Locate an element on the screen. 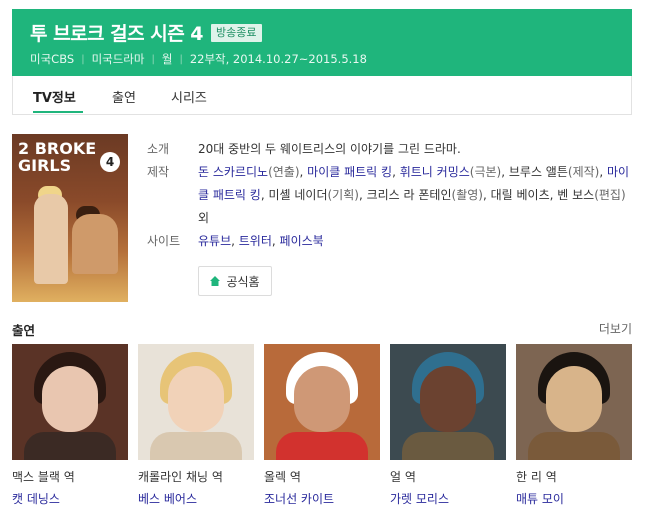  production-credit-name: 미셸 네이더 is located at coordinates (298, 195).